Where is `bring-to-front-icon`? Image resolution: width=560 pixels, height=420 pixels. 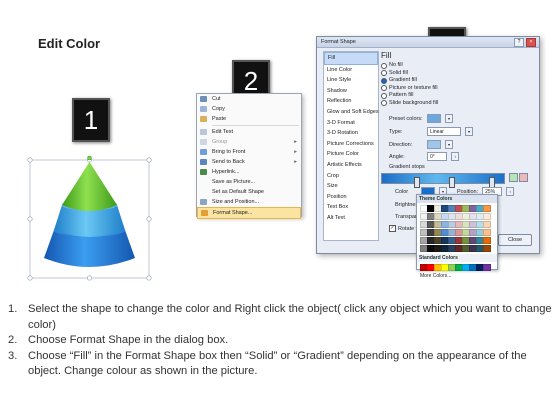
bring-to-front-icon is located at coordinates (203, 152).